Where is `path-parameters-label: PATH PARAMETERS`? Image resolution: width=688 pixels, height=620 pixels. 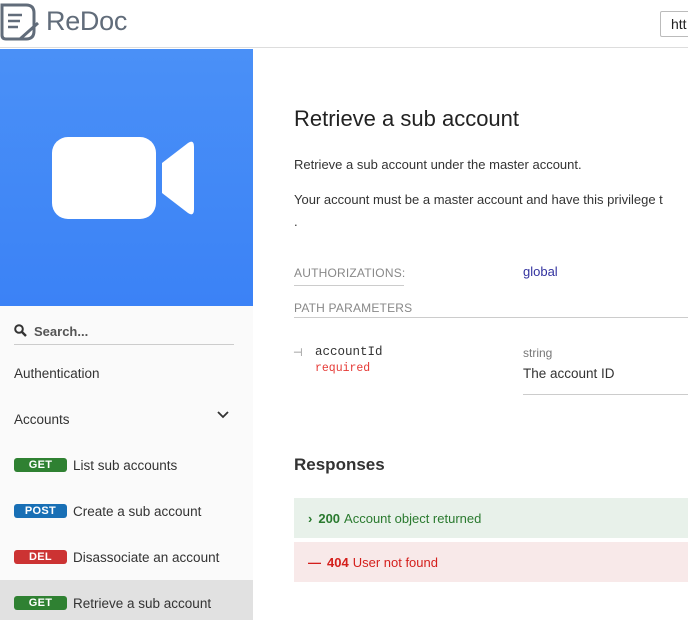
path-parameters-label: PATH PARAMETERS is located at coordinates (353, 308).